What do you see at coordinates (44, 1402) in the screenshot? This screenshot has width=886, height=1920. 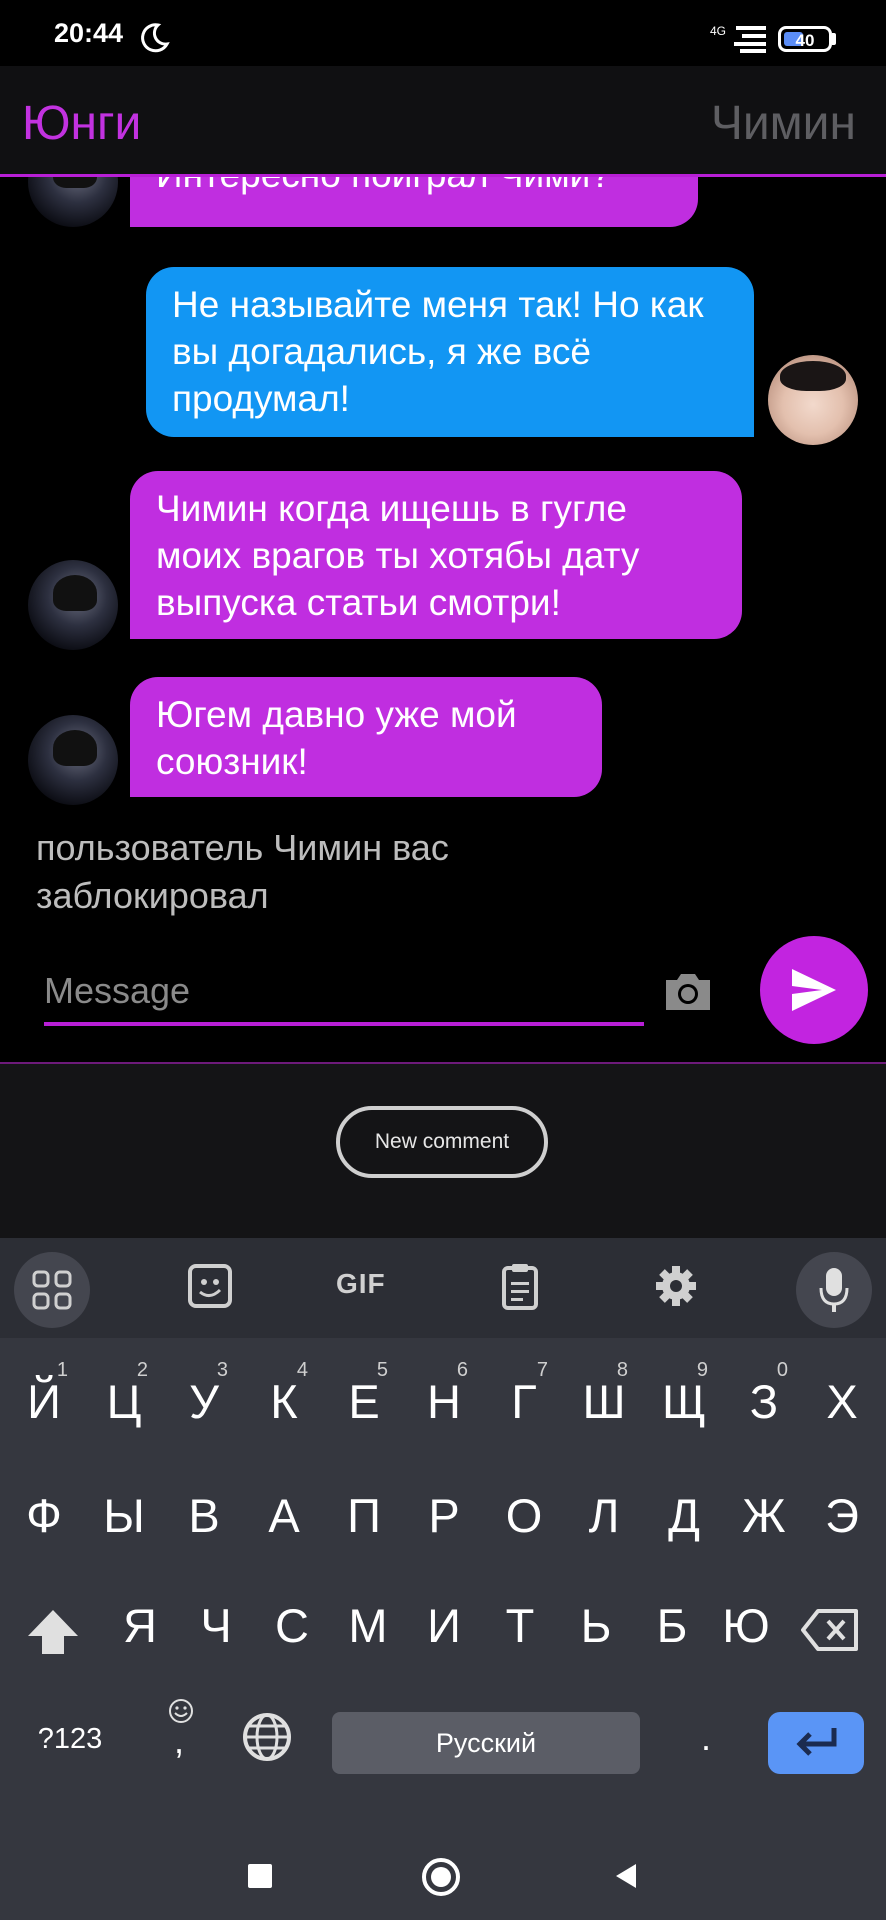 I see `key: Й1` at bounding box center [44, 1402].